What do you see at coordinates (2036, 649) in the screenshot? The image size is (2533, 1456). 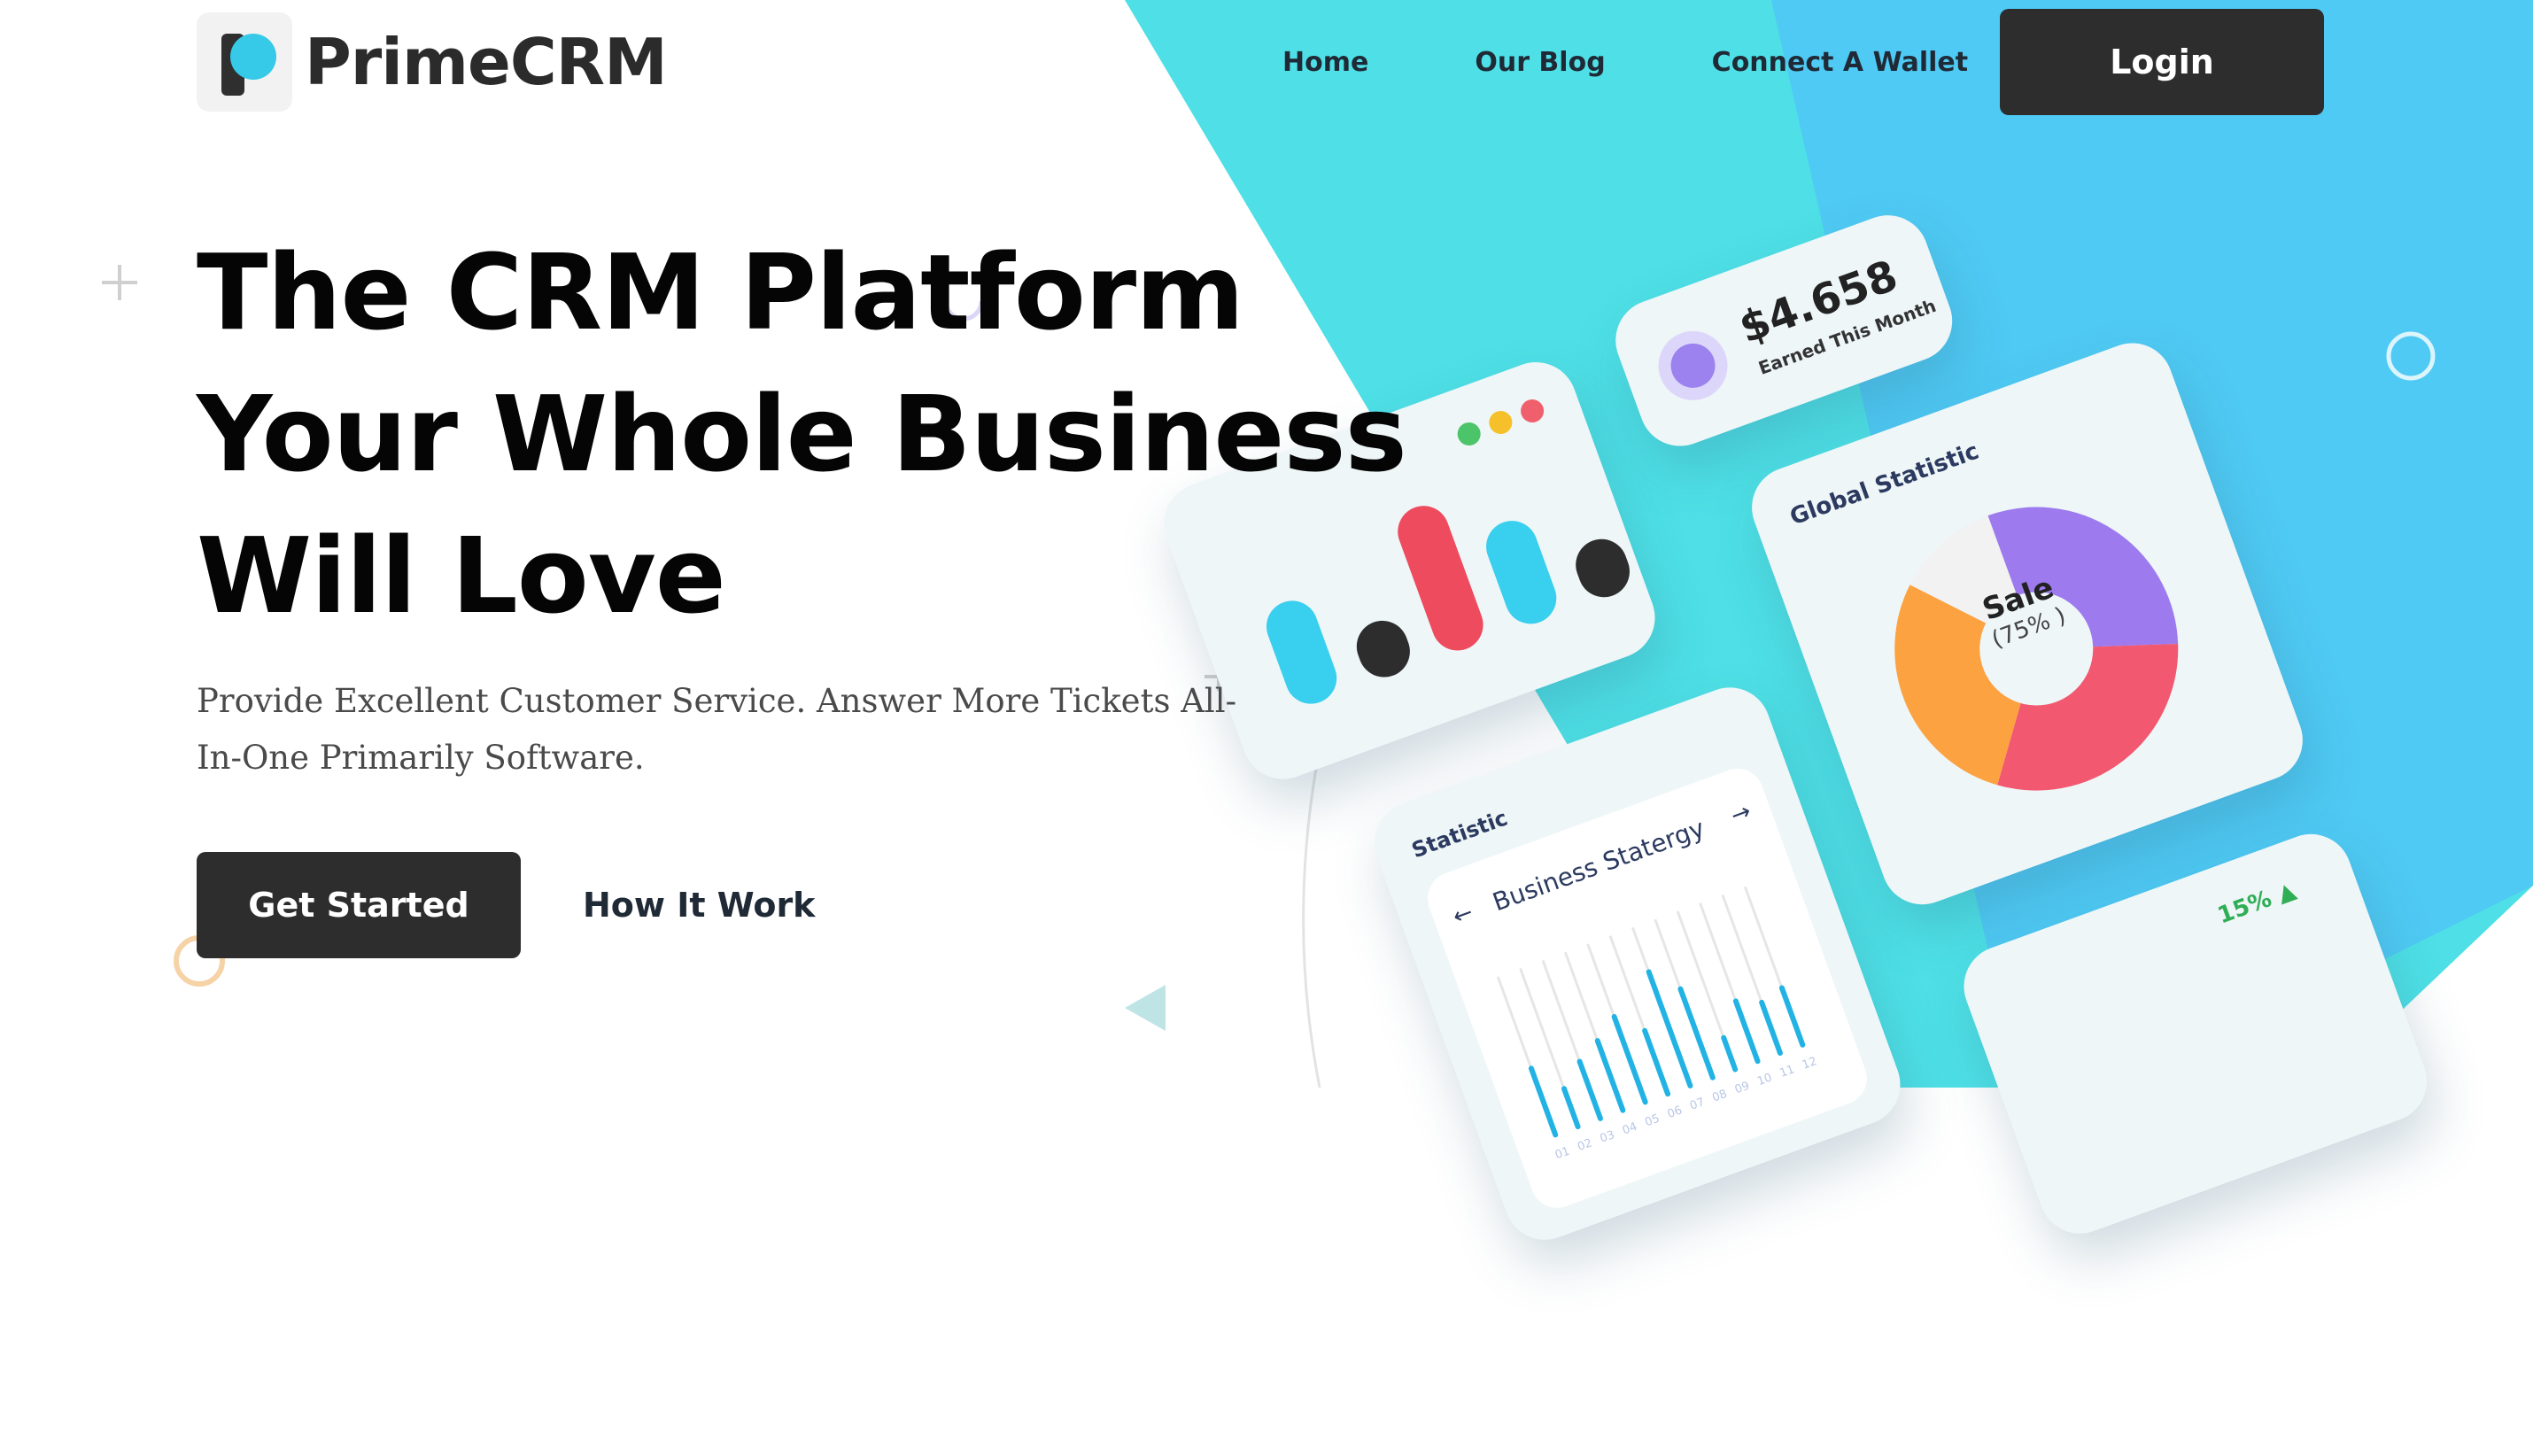 I see `sales-donut-chart` at bounding box center [2036, 649].